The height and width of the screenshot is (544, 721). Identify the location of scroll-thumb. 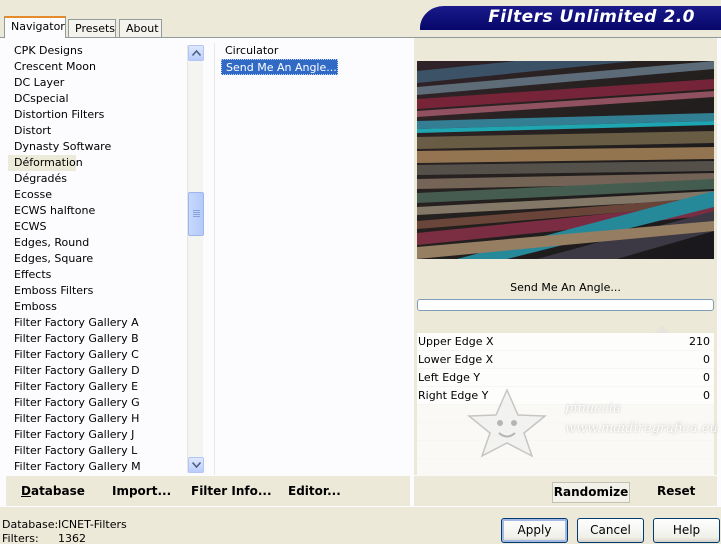
(196, 214).